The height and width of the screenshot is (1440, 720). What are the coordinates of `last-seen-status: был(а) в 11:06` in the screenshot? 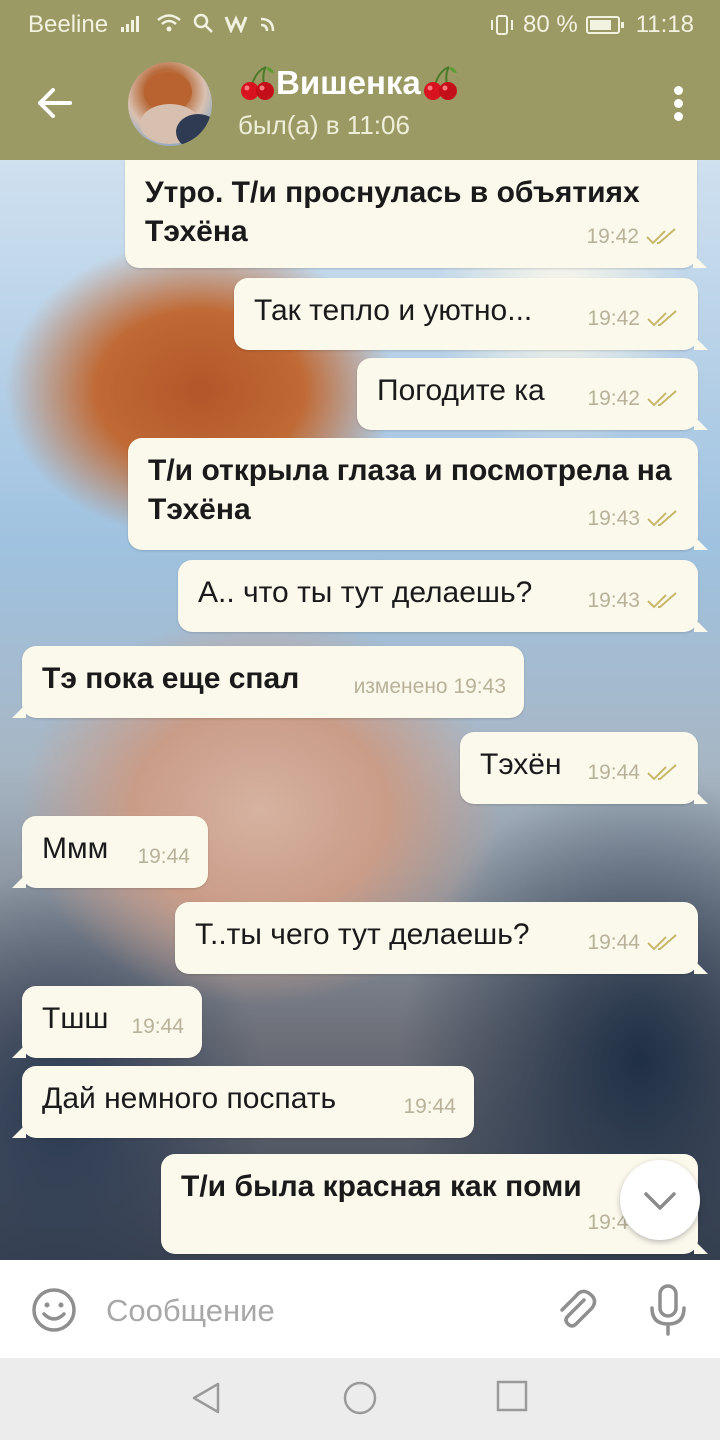 It's located at (324, 125).